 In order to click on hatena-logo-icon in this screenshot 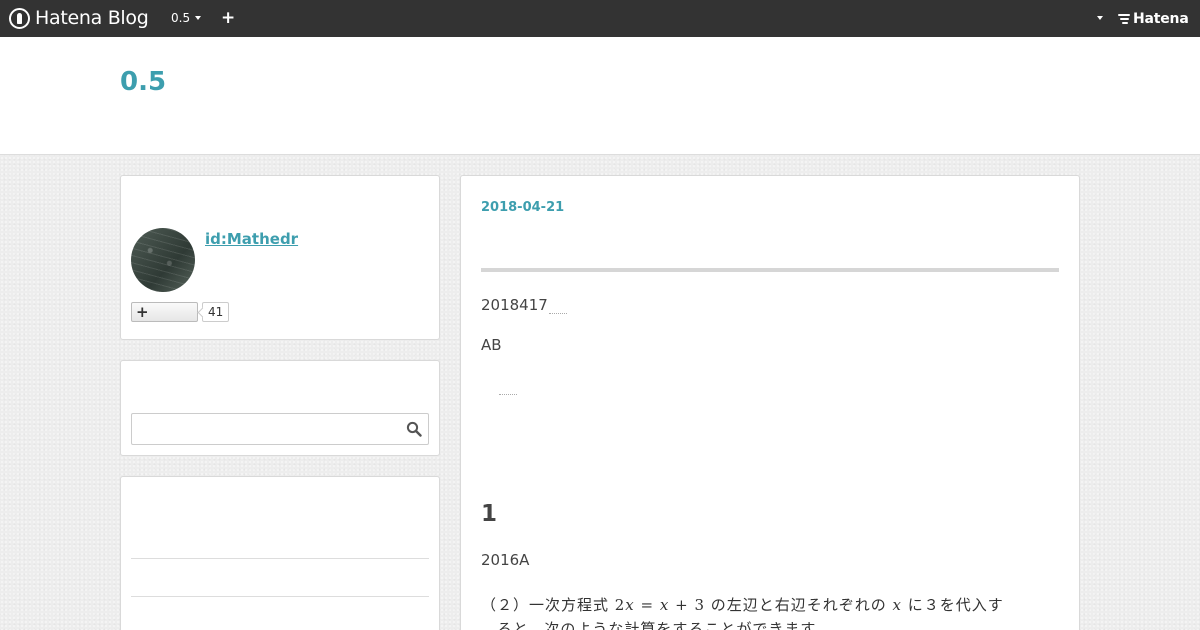, I will do `click(1124, 19)`.